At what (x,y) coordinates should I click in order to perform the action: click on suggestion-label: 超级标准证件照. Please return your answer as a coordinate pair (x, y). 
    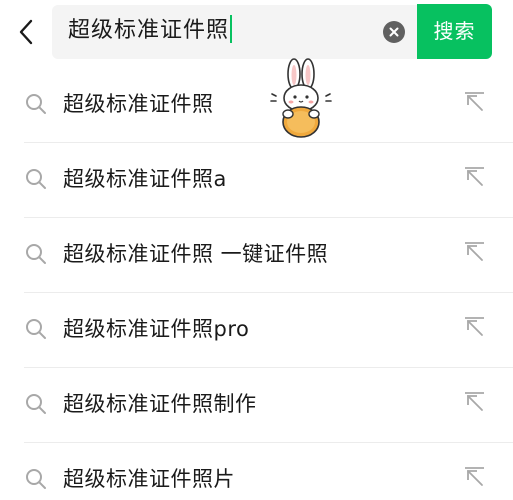
    Looking at the image, I should click on (138, 104).